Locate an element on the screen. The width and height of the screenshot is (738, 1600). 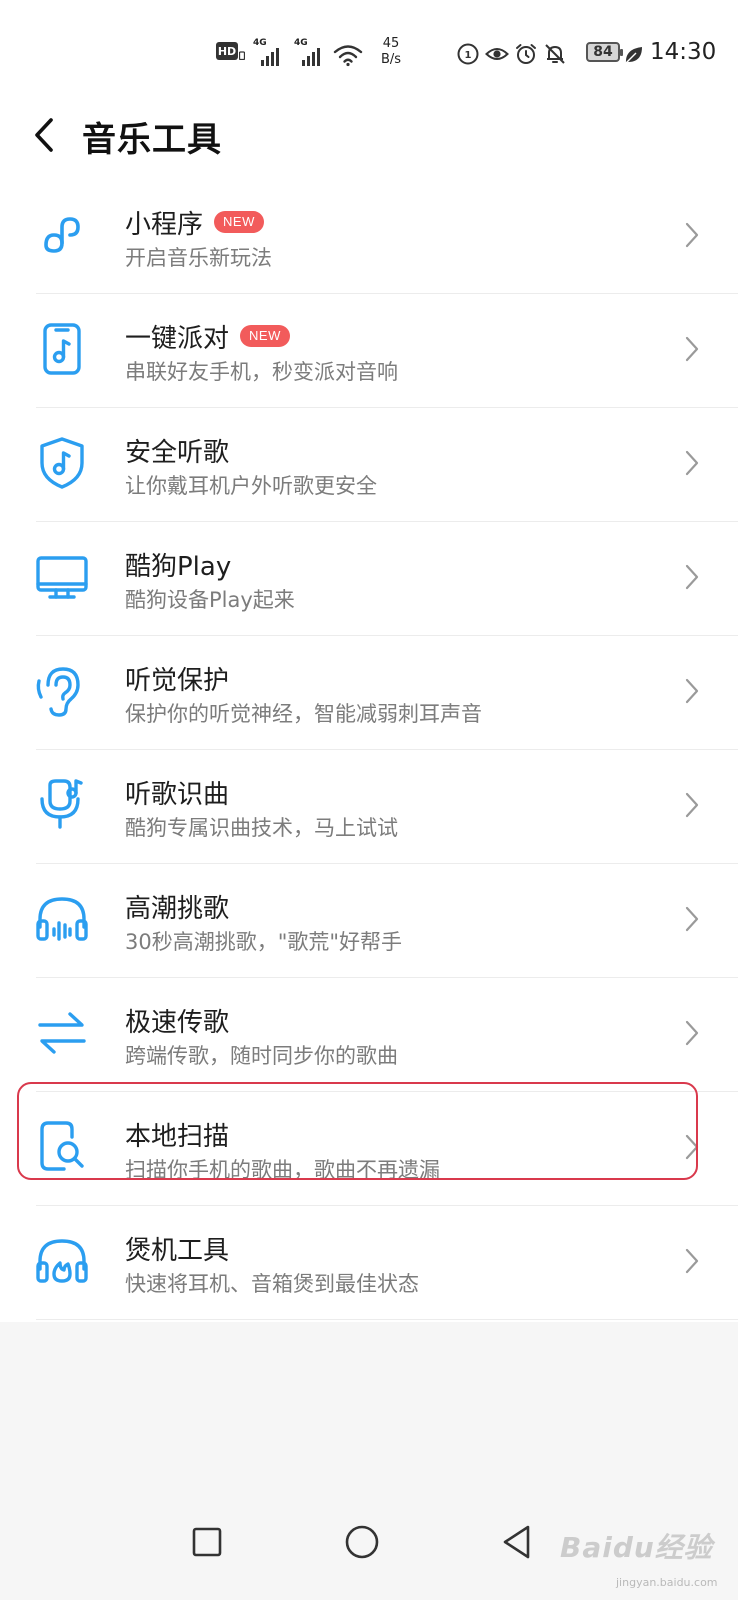
mini-program-icon is located at coordinates (62, 235).